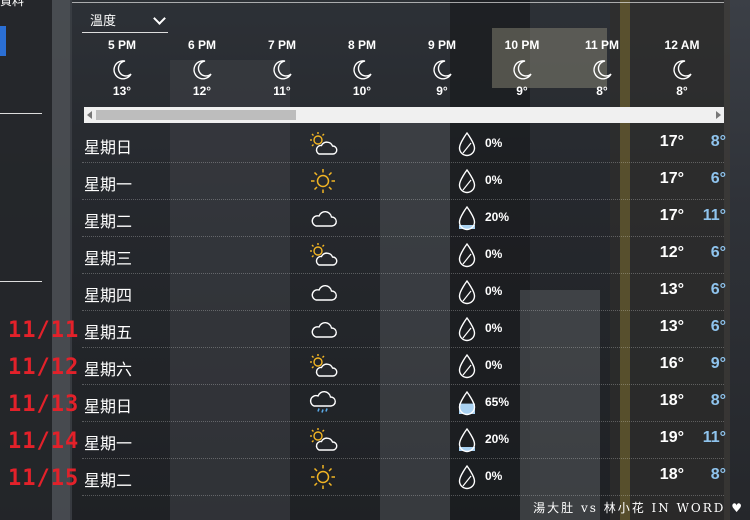 The height and width of the screenshot is (520, 750). What do you see at coordinates (404, 292) in the screenshot?
I see `day-row: 星期四 0% 13° 6°` at bounding box center [404, 292].